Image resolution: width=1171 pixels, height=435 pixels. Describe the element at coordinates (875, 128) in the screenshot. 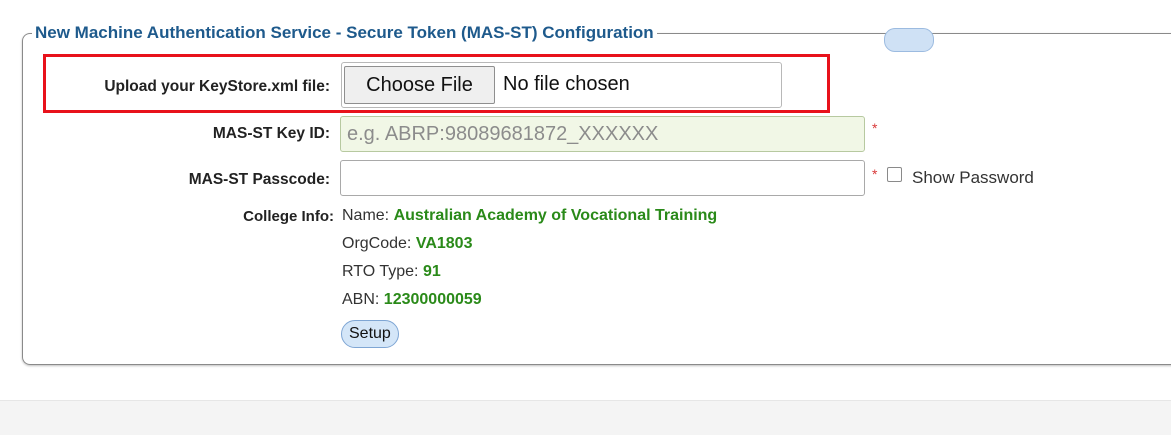

I see `key-id-required-mark: *` at that location.